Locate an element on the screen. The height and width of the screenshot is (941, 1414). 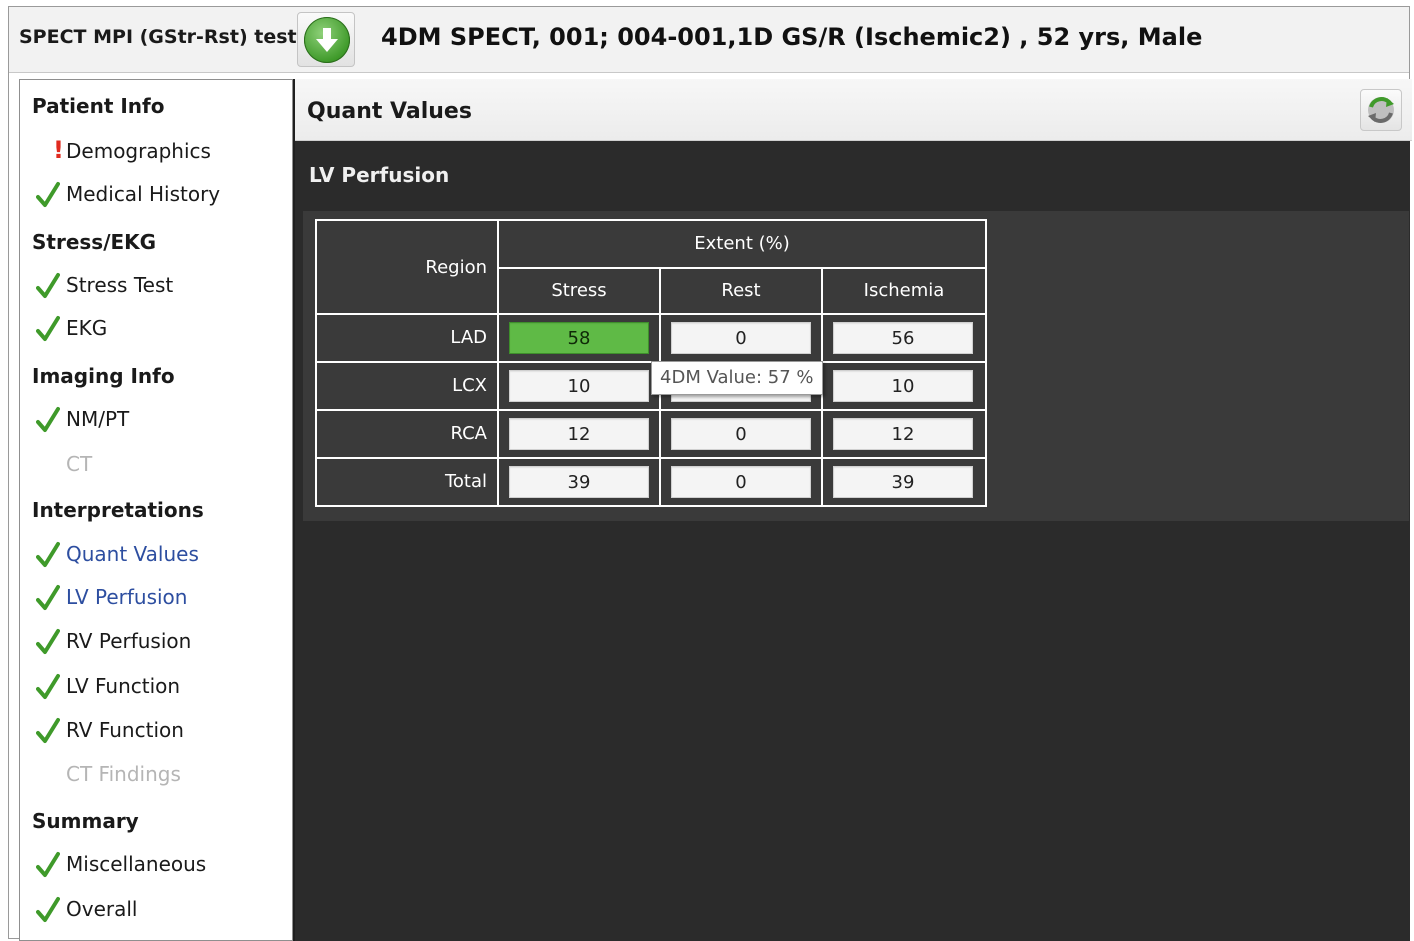
column-header-ischemia: Ischemia is located at coordinates (904, 291).